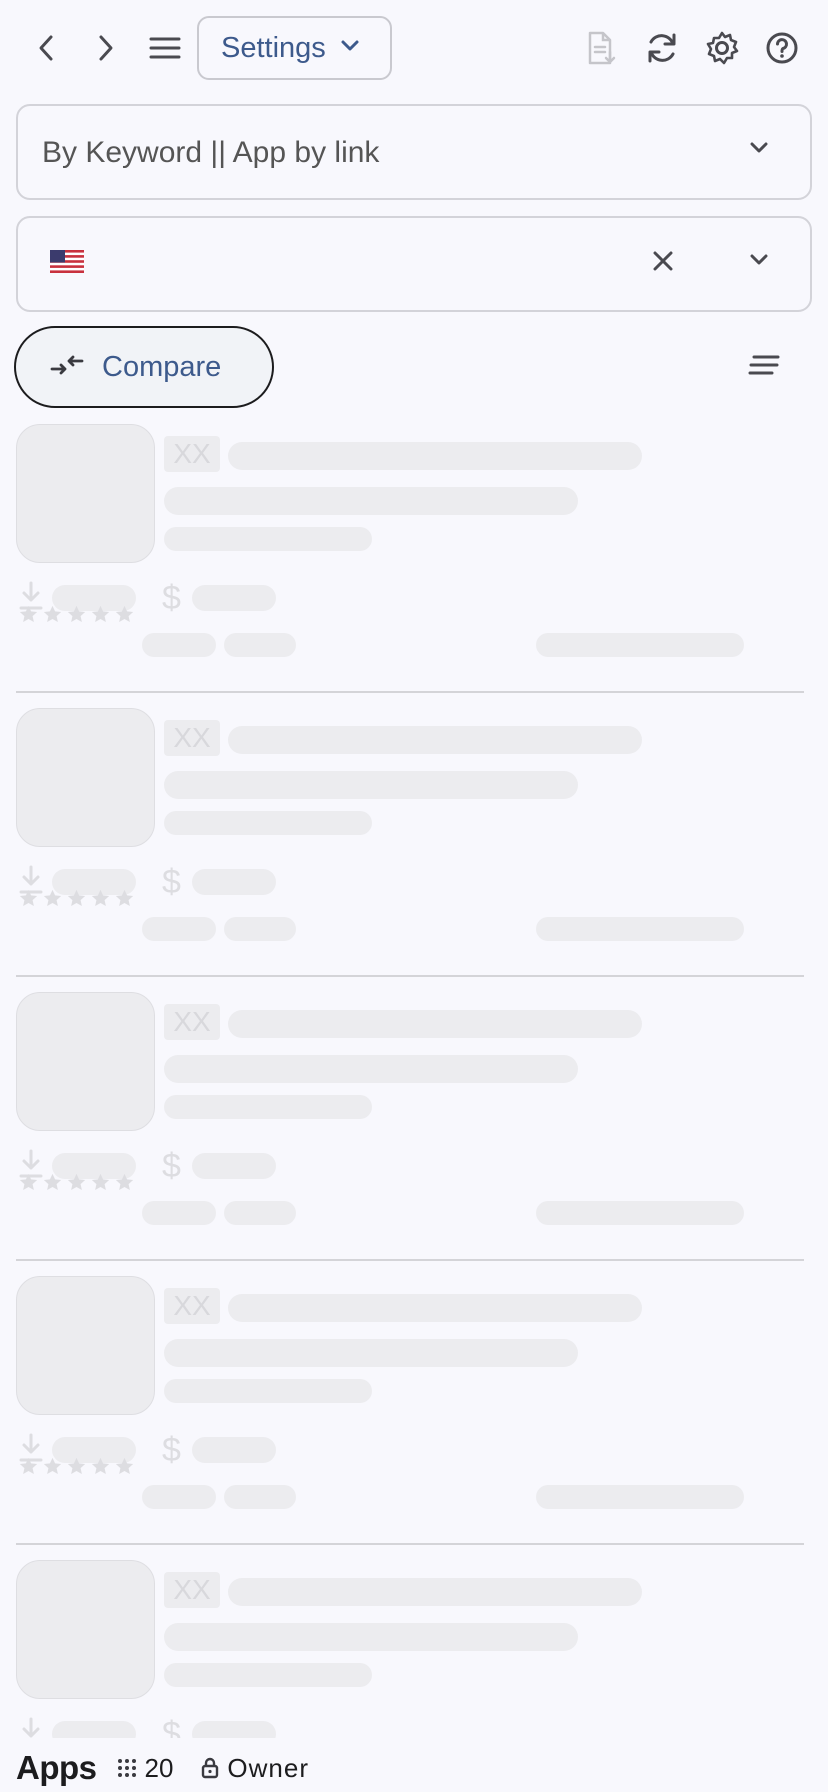 This screenshot has height=1792, width=828. What do you see at coordinates (722, 48) in the screenshot?
I see `gear-icon` at bounding box center [722, 48].